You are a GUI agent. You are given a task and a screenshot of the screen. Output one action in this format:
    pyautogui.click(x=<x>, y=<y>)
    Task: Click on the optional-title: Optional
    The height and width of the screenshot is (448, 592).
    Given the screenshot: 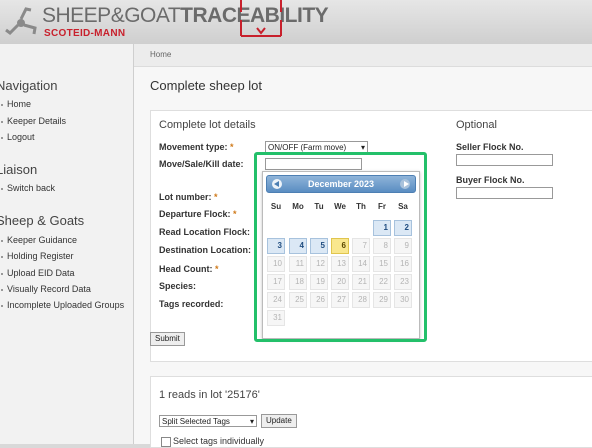 What is the action you would take?
    pyautogui.click(x=476, y=125)
    